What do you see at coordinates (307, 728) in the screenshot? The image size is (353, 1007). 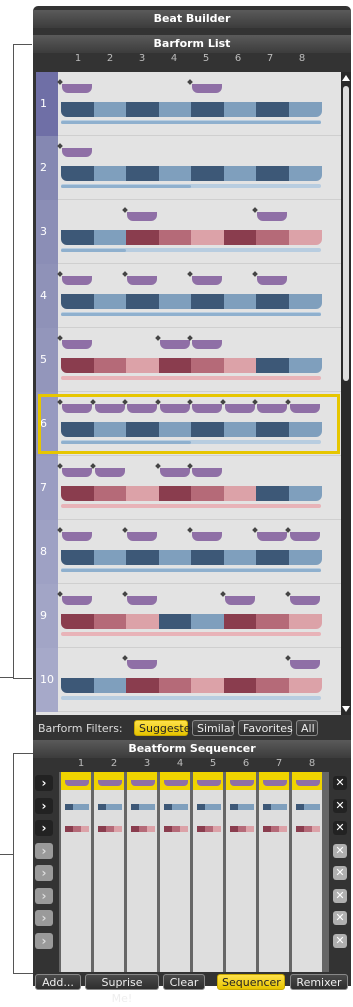 I see `filter-all-button: All` at bounding box center [307, 728].